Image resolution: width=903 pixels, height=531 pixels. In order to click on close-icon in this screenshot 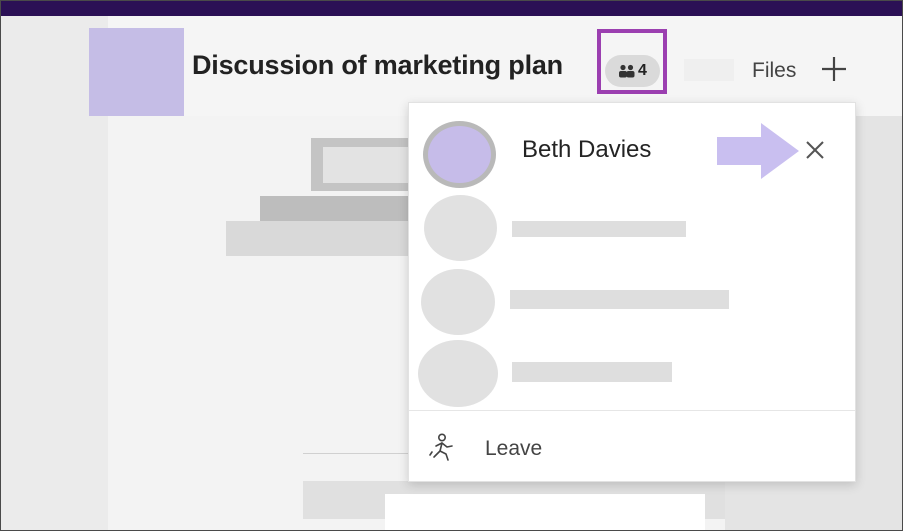, I will do `click(815, 150)`.